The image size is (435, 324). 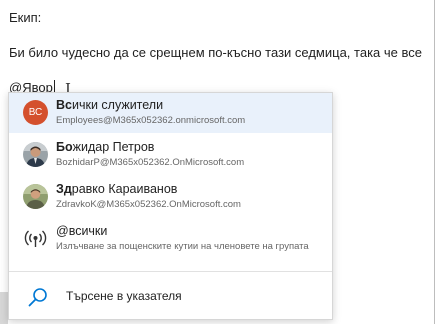 I want to click on suggestion-email: Employees@M365x052362.onmicrosoft.com, so click(x=151, y=120).